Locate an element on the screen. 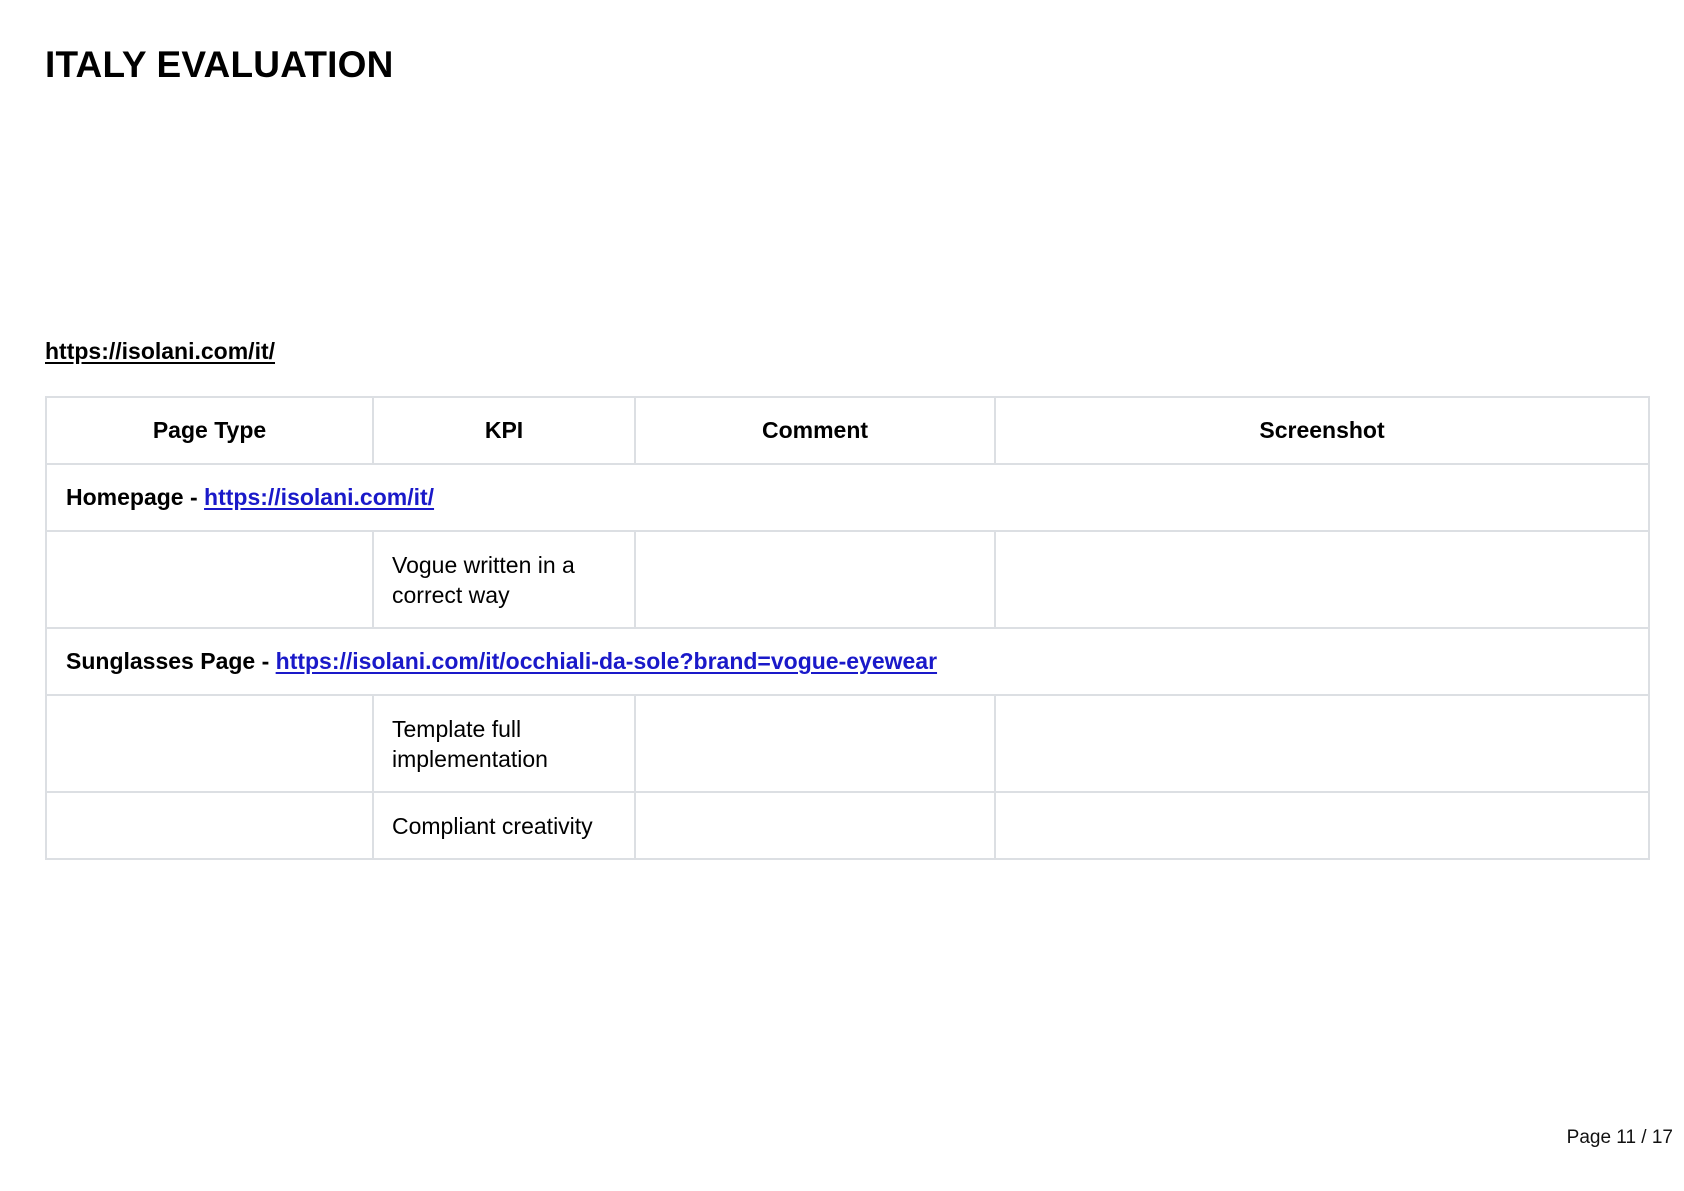 Image resolution: width=1684 pixels, height=1191 pixels. table-row: Template full implementation is located at coordinates (847, 743).